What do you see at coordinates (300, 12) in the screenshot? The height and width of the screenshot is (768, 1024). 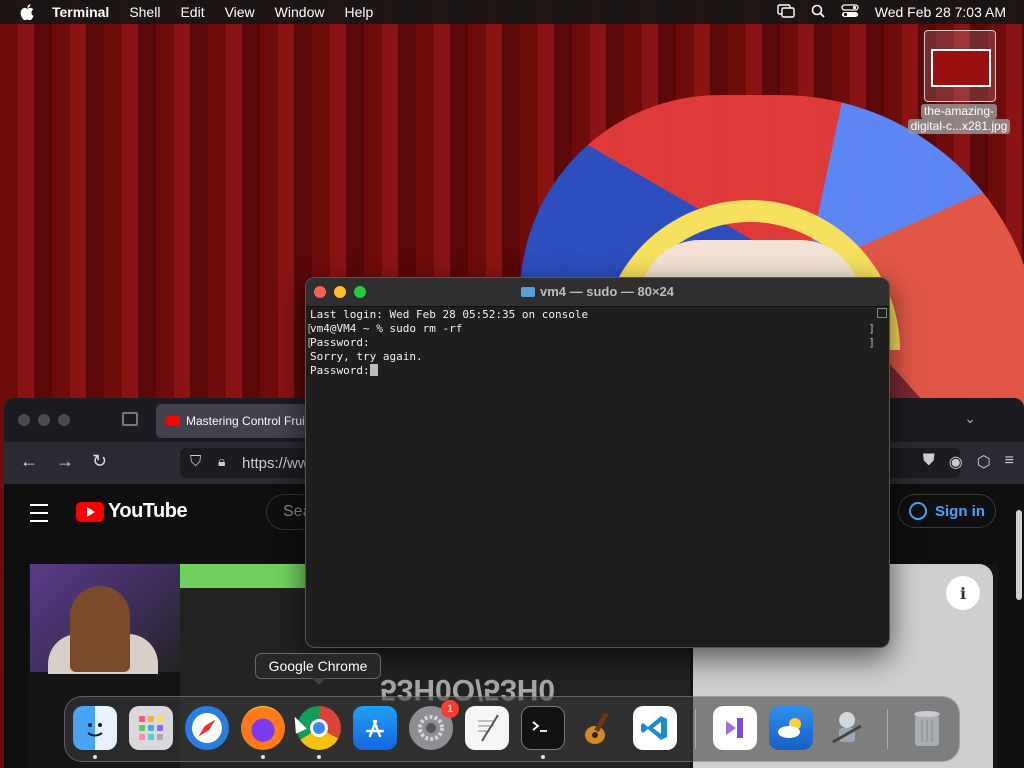 I see `menu-window: Window` at bounding box center [300, 12].